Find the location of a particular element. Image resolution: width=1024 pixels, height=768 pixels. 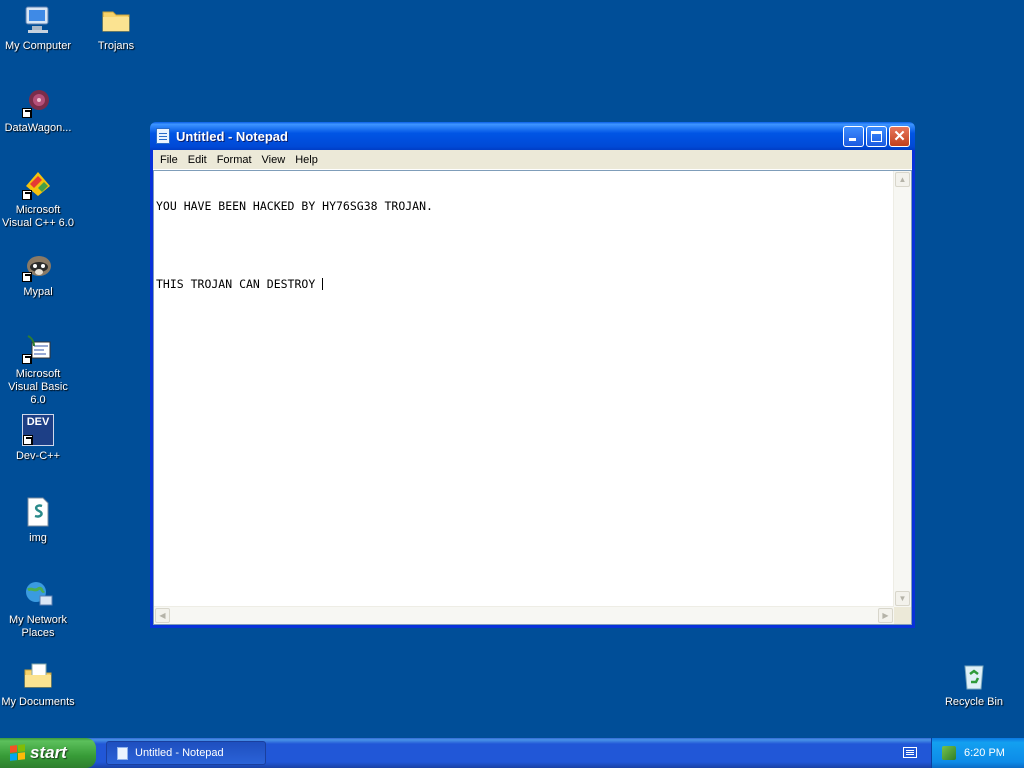

desktop-icon-label: My Network Places is located at coordinates (38, 626).